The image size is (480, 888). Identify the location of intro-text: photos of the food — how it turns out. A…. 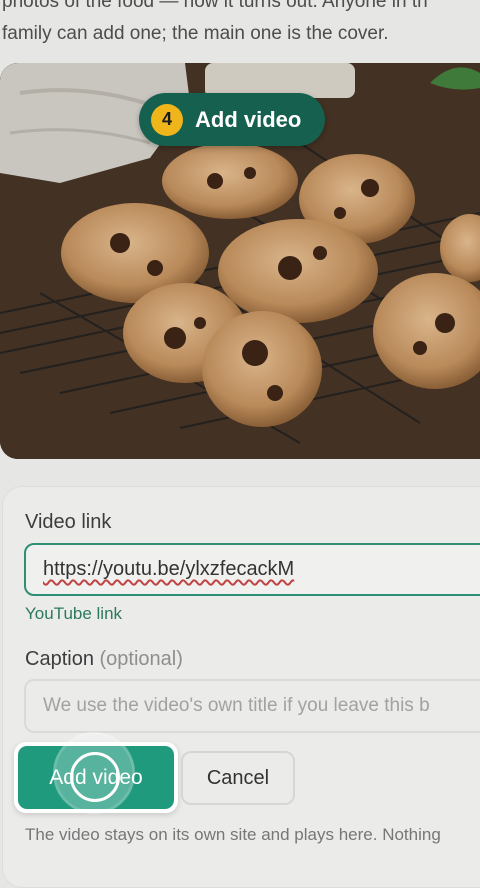
(237, 25).